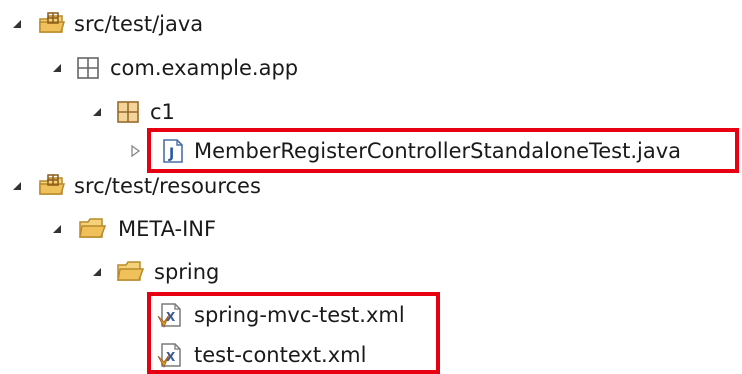  What do you see at coordinates (135, 151) in the screenshot?
I see `collapsed-triangle-icon` at bounding box center [135, 151].